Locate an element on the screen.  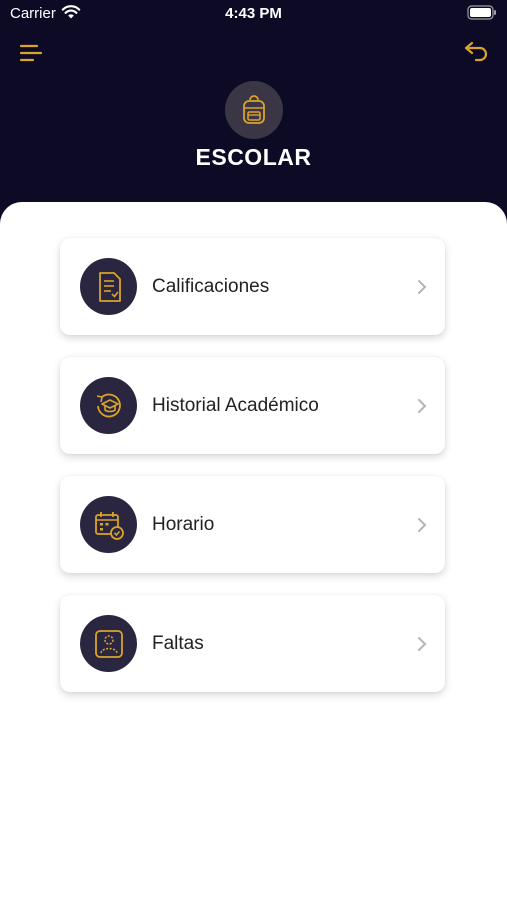
person-absence-icon is located at coordinates (108, 643).